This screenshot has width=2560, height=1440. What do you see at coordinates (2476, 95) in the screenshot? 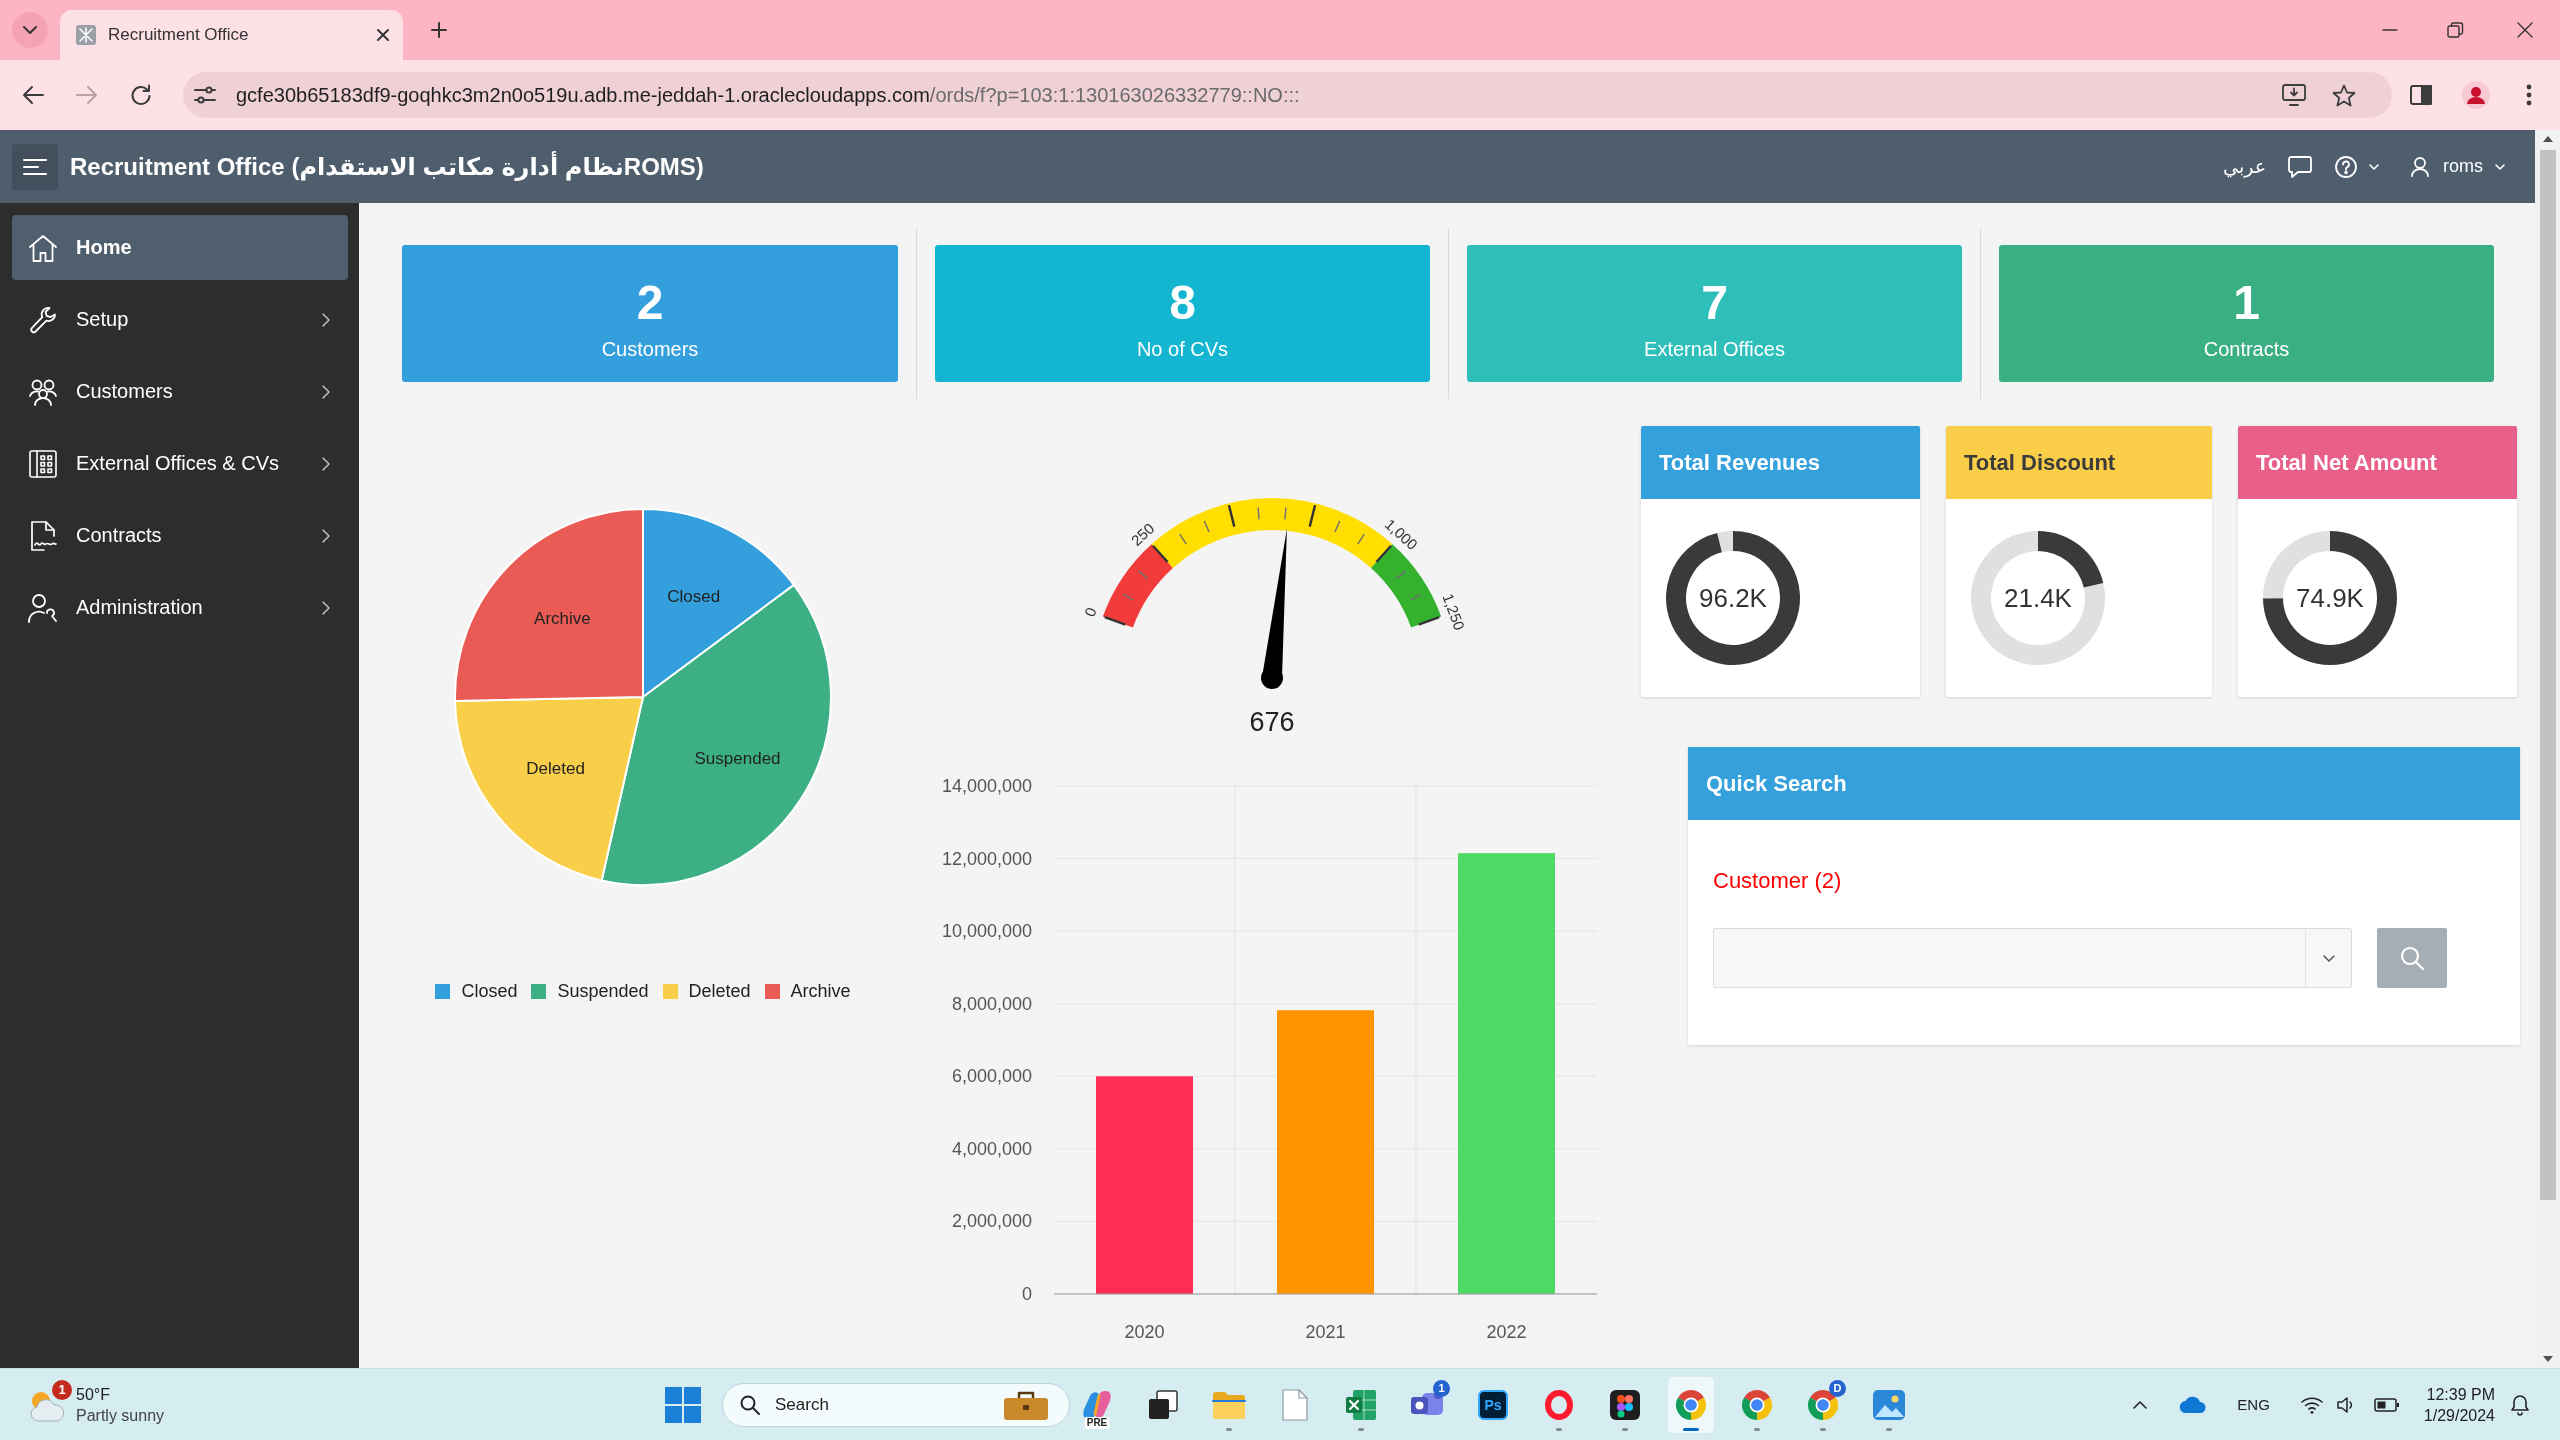
I see `avatar-icon` at bounding box center [2476, 95].